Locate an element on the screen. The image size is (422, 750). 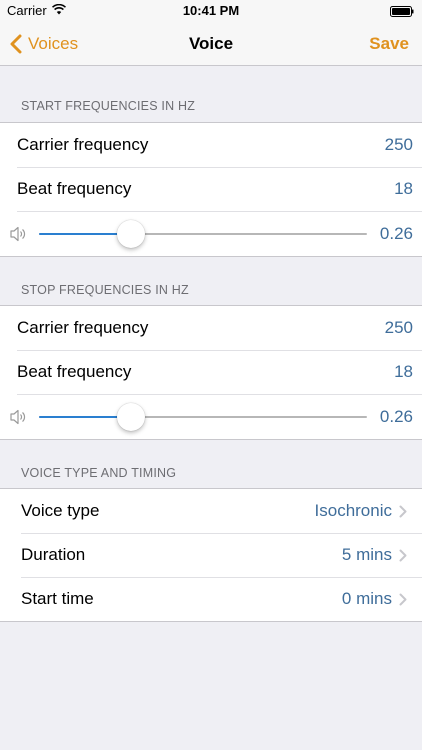
start-carrier-frequency-value: 250 is located at coordinates (398, 144).